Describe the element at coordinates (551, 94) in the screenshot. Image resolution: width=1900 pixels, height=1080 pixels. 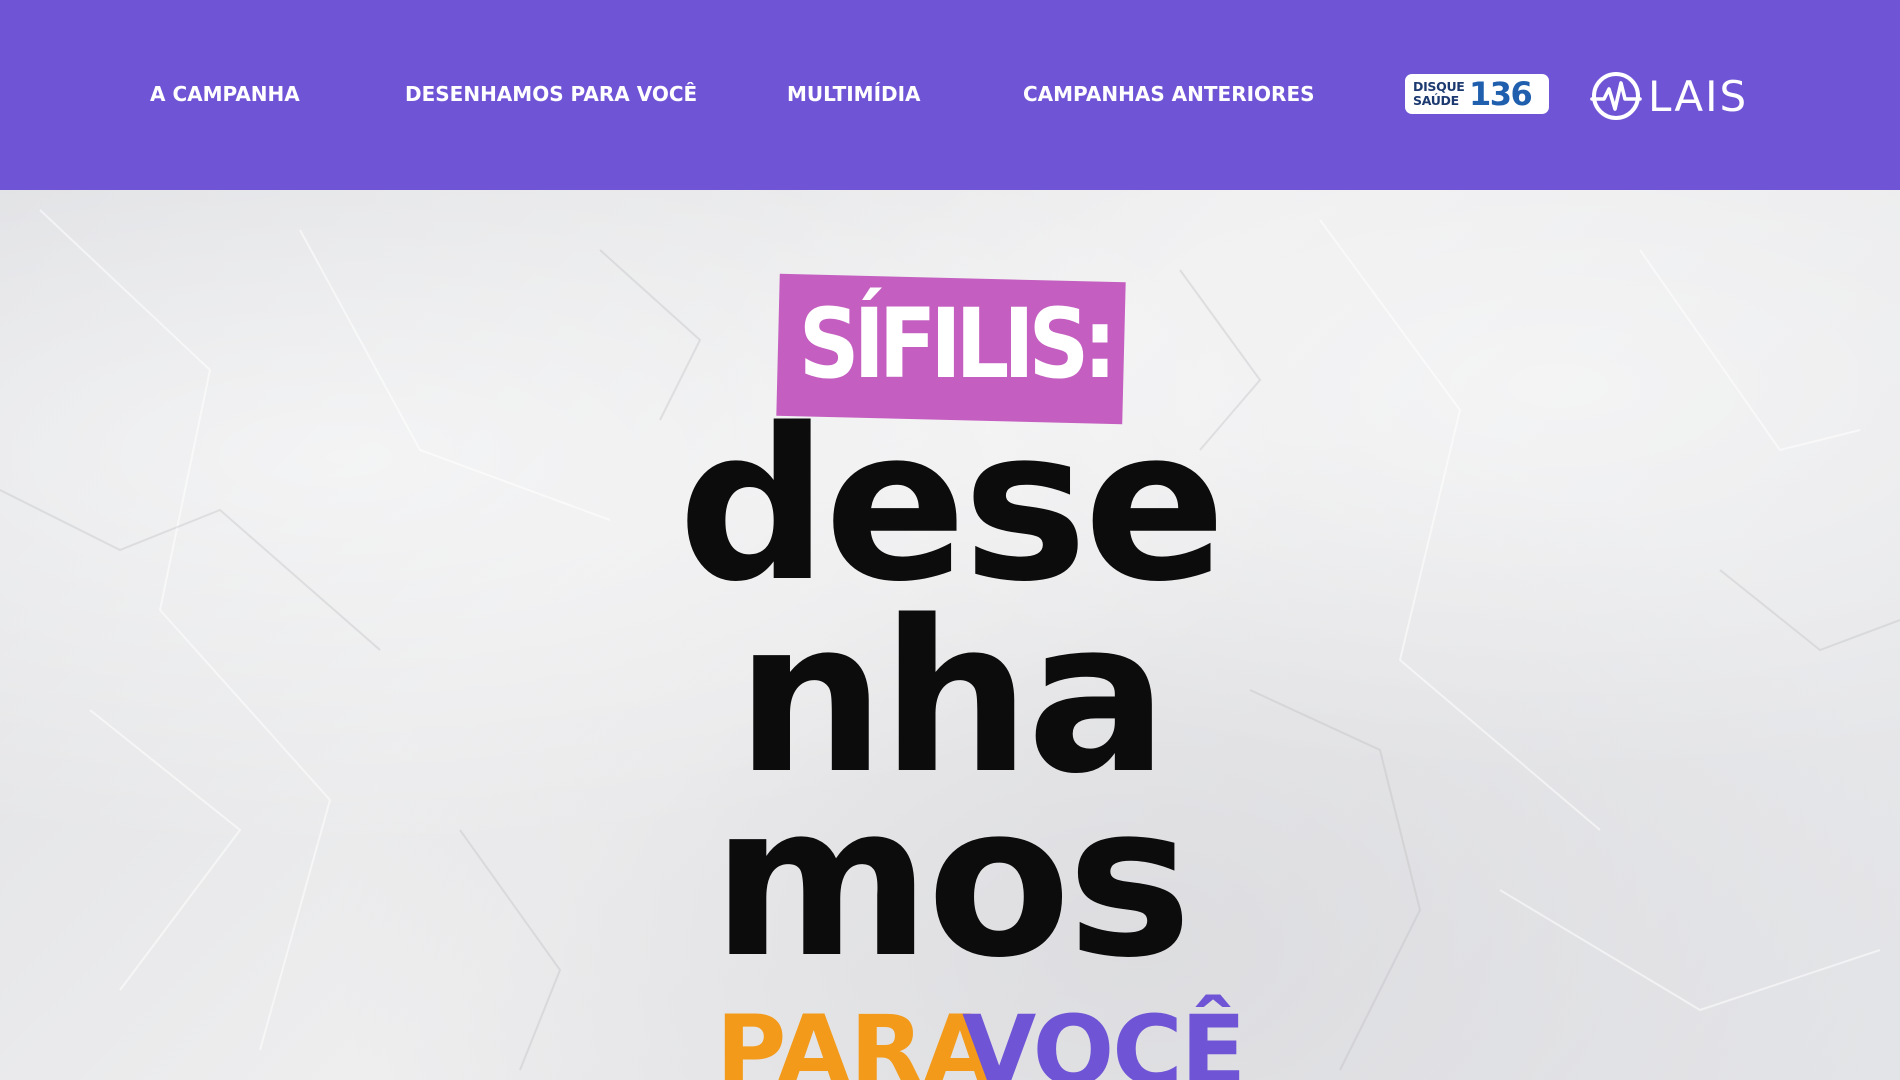
I see `nav-link-desenhamos-para-voce: DESENHAMOS PARA VOCÊ` at that location.